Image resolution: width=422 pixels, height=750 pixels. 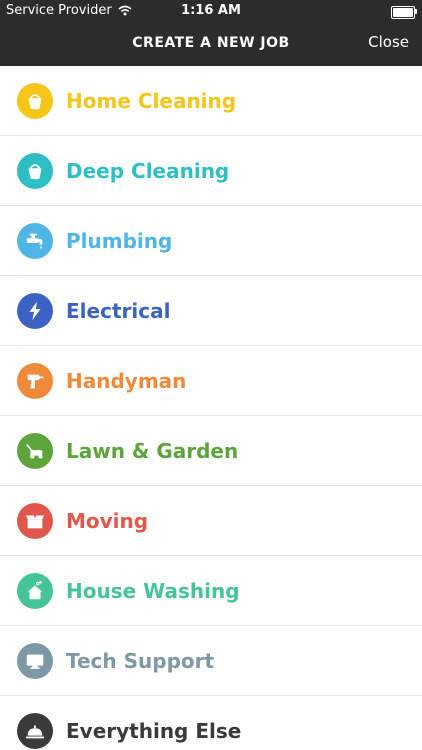 I want to click on battery-icon, so click(x=404, y=12).